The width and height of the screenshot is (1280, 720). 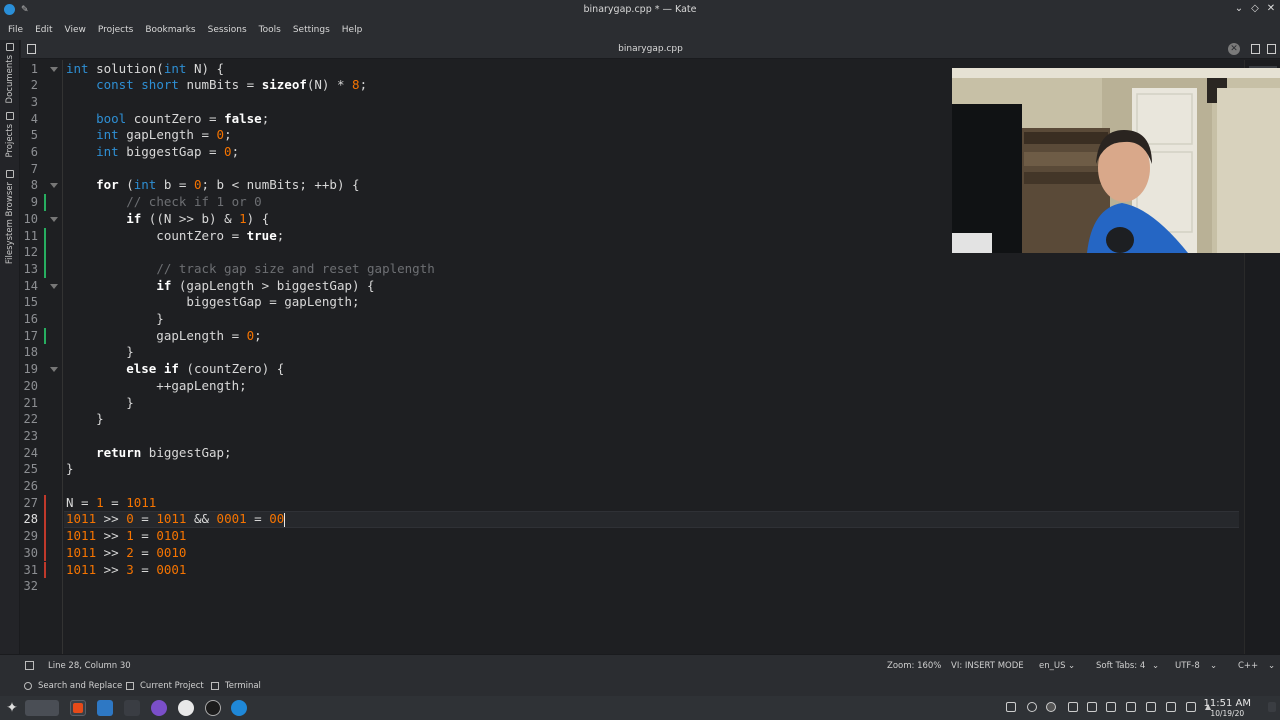 I want to click on code-line: return biggestGap;, so click(x=148, y=453).